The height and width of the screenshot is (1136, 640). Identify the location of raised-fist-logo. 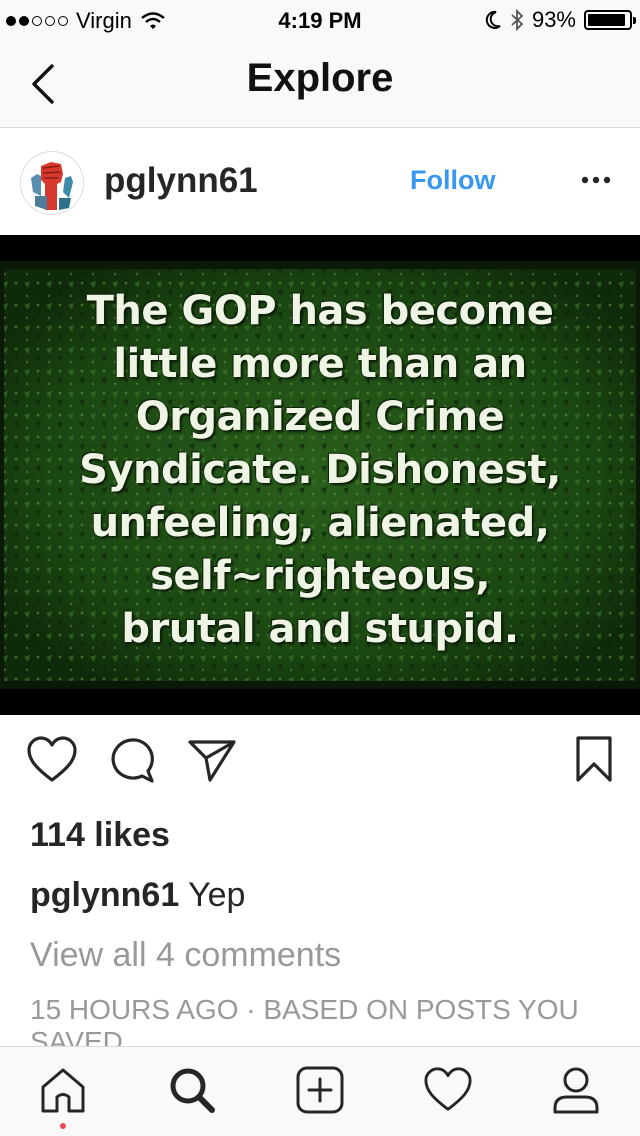
(52, 183).